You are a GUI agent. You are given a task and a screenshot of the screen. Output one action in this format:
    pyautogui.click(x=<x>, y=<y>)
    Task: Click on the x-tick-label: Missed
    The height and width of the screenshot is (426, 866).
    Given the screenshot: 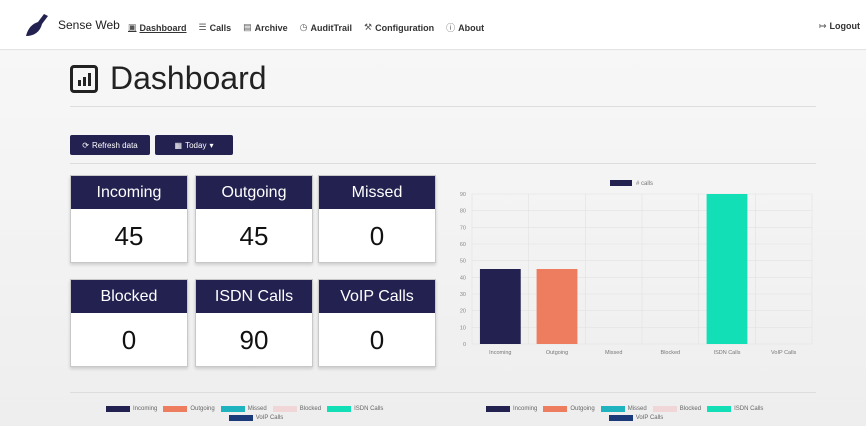 What is the action you would take?
    pyautogui.click(x=613, y=353)
    